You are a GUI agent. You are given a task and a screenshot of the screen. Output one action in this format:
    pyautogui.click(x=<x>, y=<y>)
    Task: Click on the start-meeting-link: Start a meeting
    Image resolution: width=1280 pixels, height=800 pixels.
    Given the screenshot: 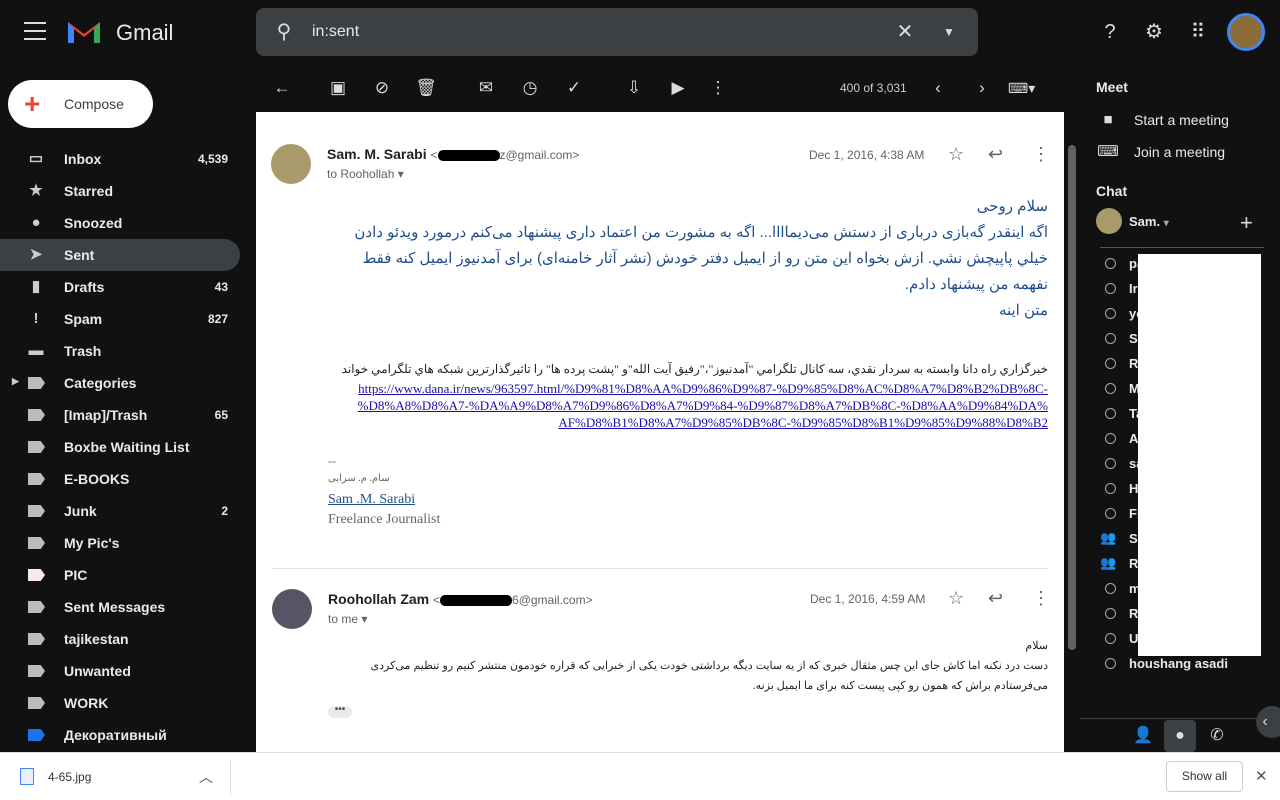 What is the action you would take?
    pyautogui.click(x=1181, y=120)
    